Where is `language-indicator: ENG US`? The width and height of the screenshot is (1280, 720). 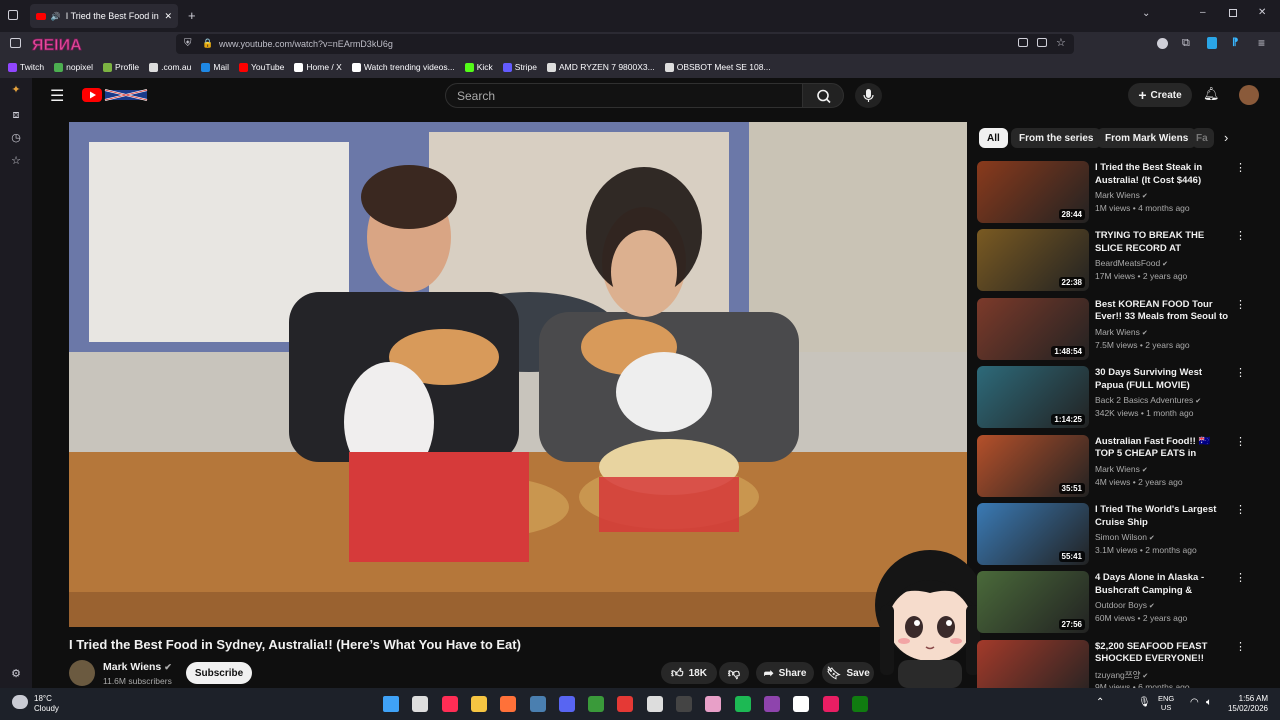 language-indicator: ENG US is located at coordinates (1166, 703).